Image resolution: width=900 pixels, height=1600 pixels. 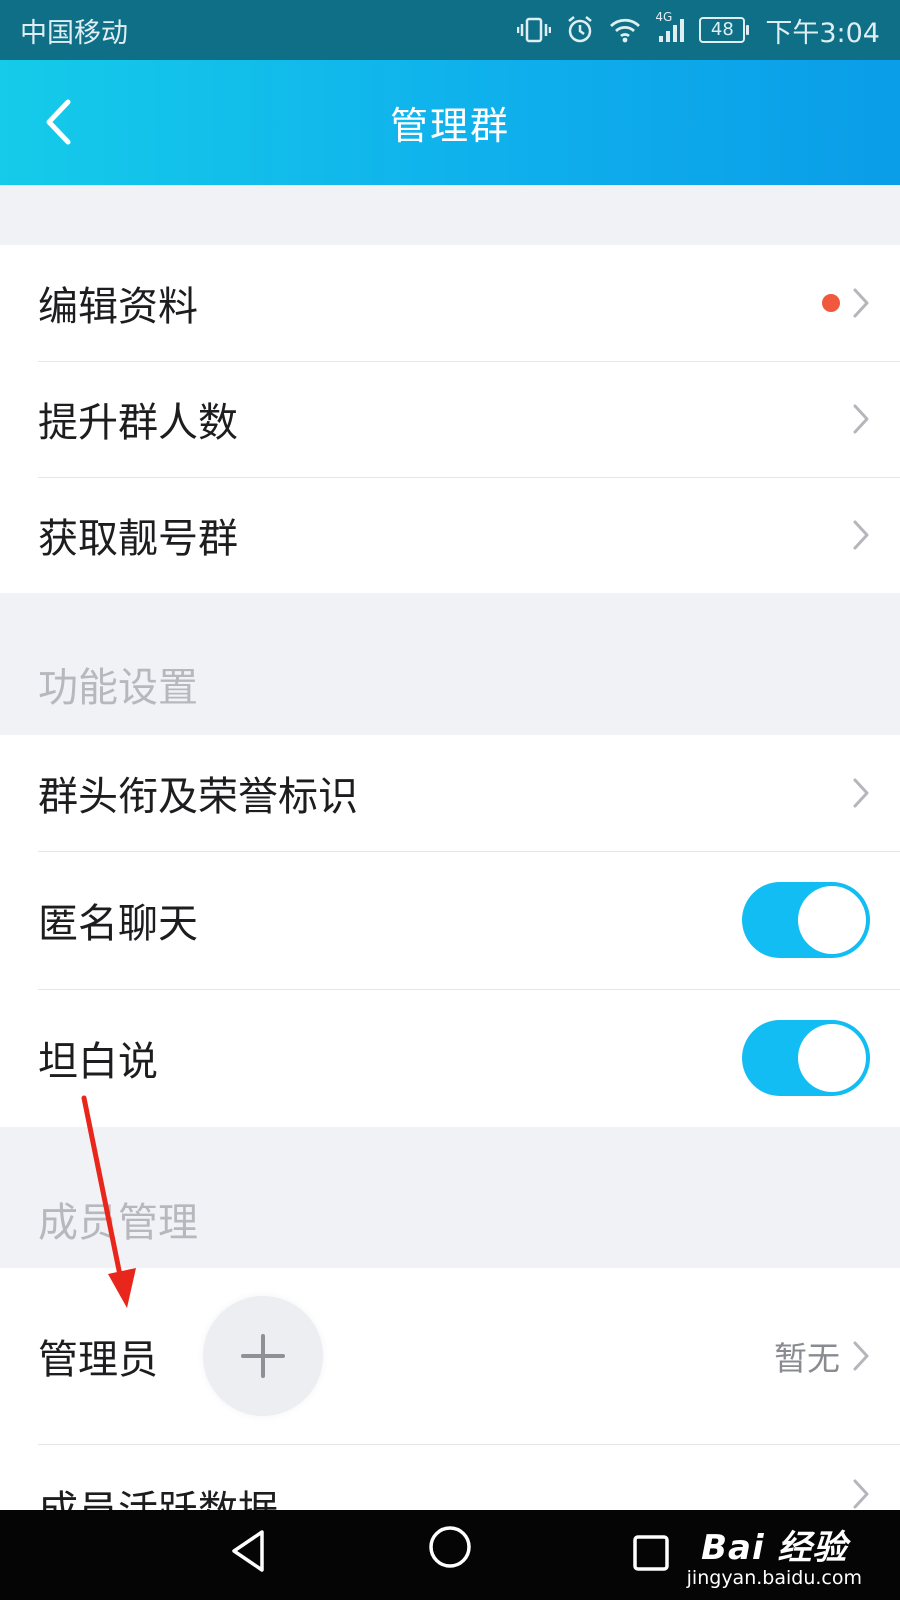 What do you see at coordinates (118, 307) in the screenshot?
I see `list-item-label: 编辑资料` at bounding box center [118, 307].